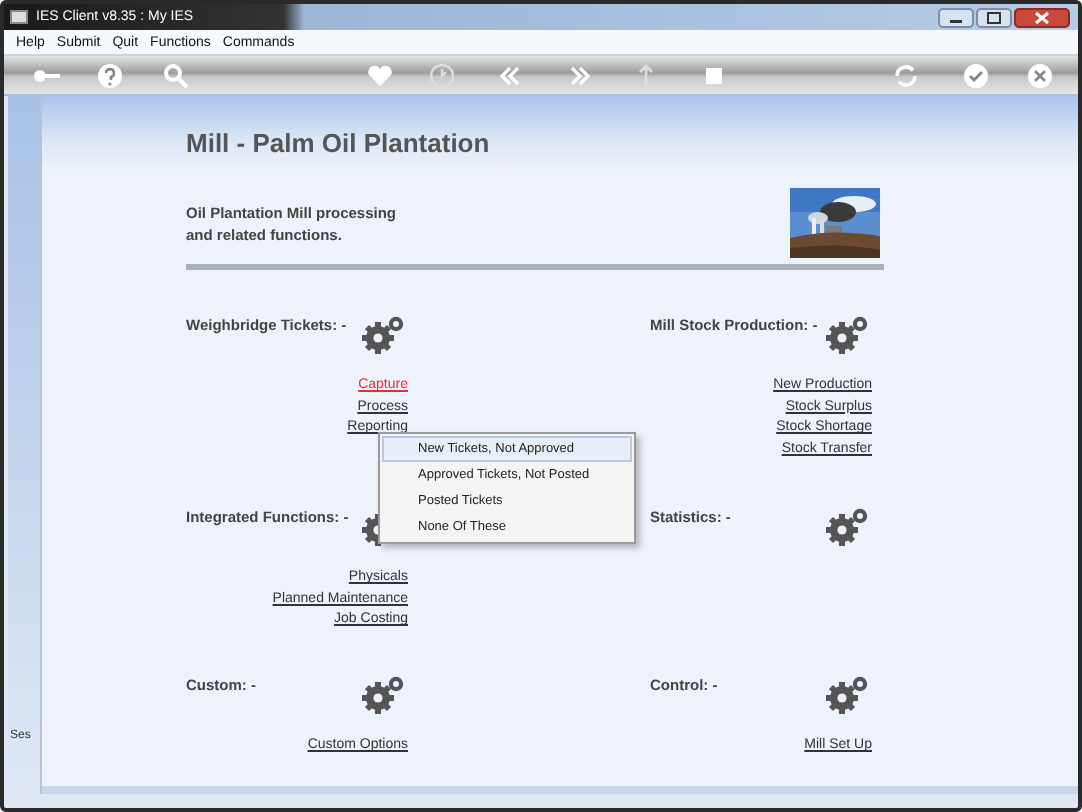 This screenshot has height=812, width=1082. I want to click on minimize-button, so click(956, 17).